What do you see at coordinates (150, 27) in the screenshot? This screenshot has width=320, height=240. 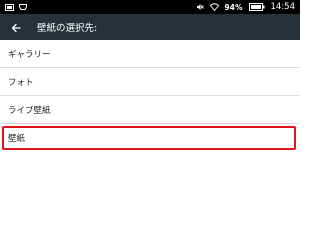 I see `app-bar: 壁紙の選択先:` at bounding box center [150, 27].